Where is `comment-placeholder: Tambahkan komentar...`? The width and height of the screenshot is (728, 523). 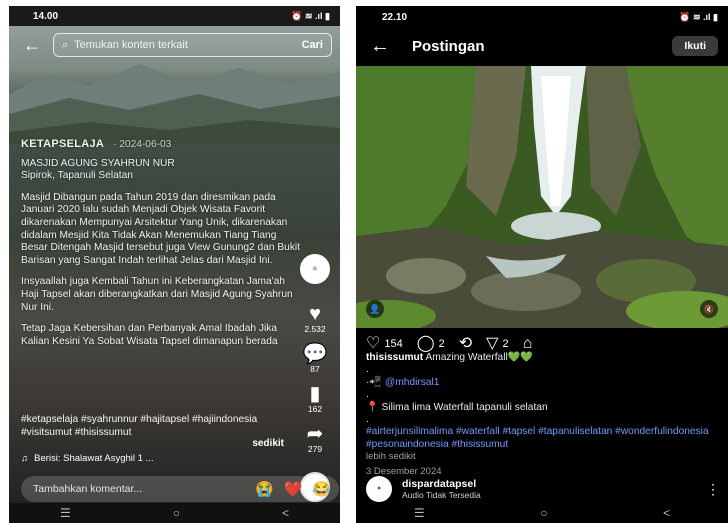 comment-placeholder: Tambahkan komentar... is located at coordinates (88, 489).